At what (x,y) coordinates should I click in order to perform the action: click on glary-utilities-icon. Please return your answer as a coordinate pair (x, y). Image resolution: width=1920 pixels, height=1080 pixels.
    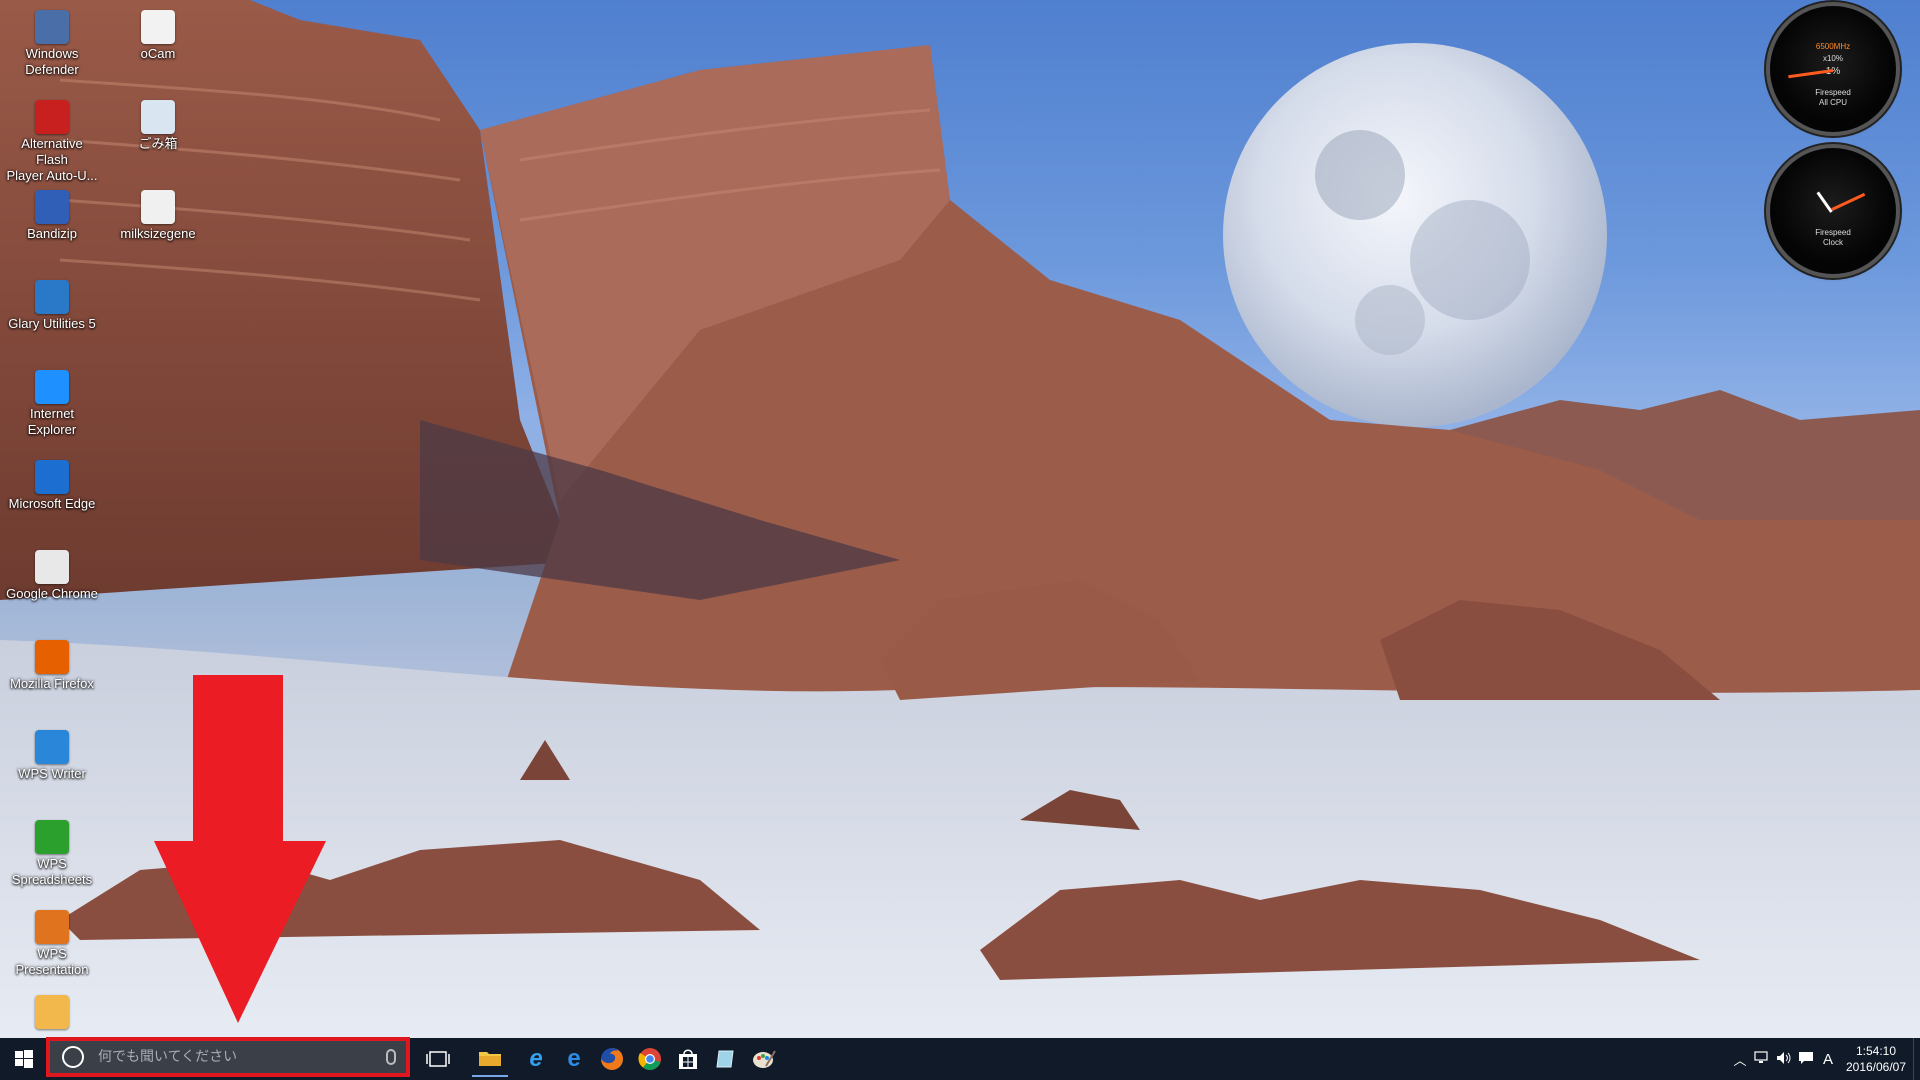
    Looking at the image, I should click on (52, 297).